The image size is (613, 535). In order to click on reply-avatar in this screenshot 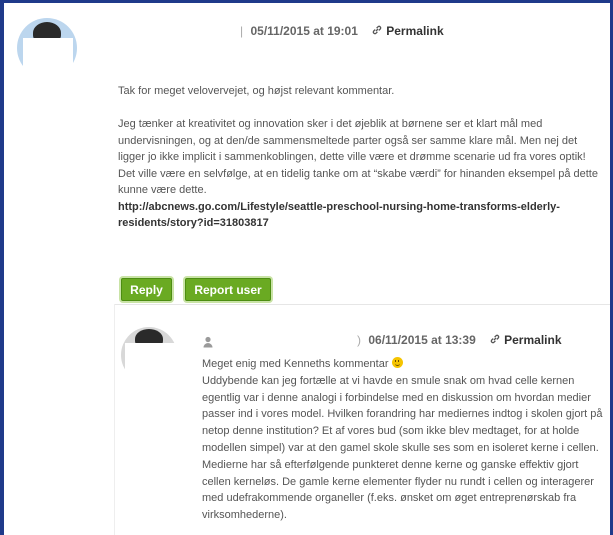, I will do `click(149, 370)`.